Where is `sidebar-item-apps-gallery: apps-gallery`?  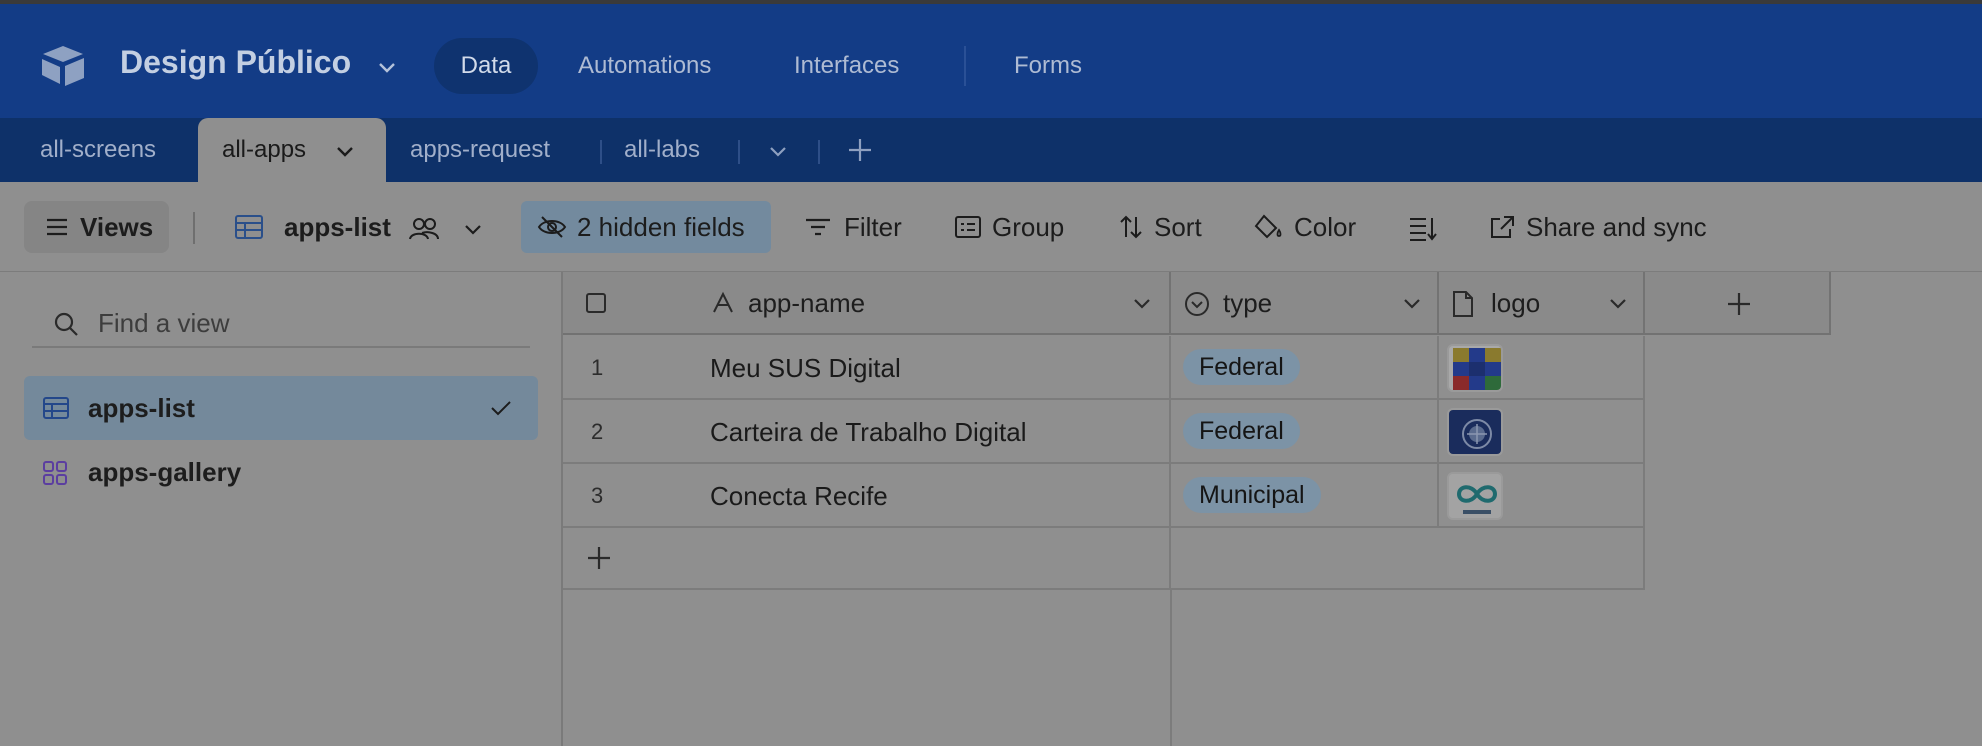
sidebar-item-apps-gallery: apps-gallery is located at coordinates (281, 472).